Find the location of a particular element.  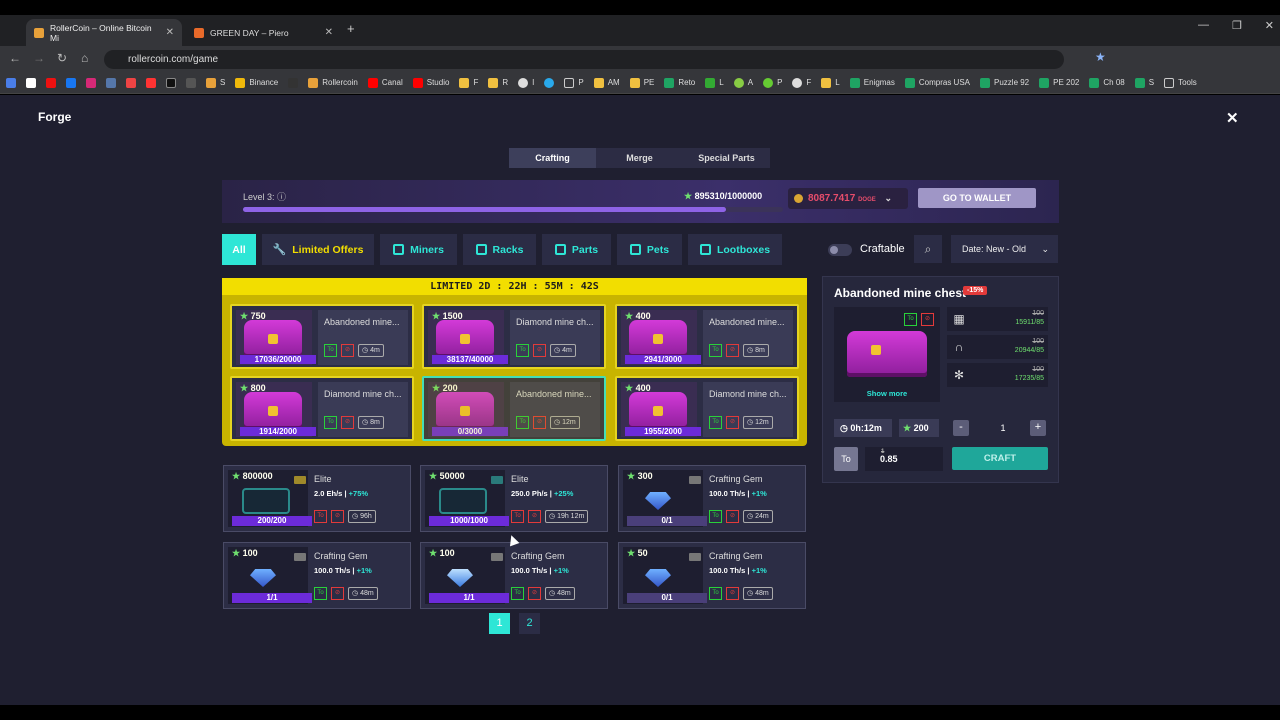

bookmark-item: PE 202 is located at coordinates (1059, 82).